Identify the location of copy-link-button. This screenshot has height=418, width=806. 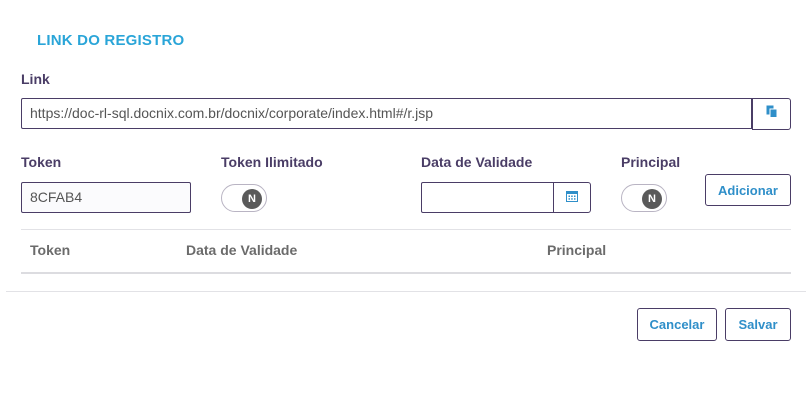
(771, 114).